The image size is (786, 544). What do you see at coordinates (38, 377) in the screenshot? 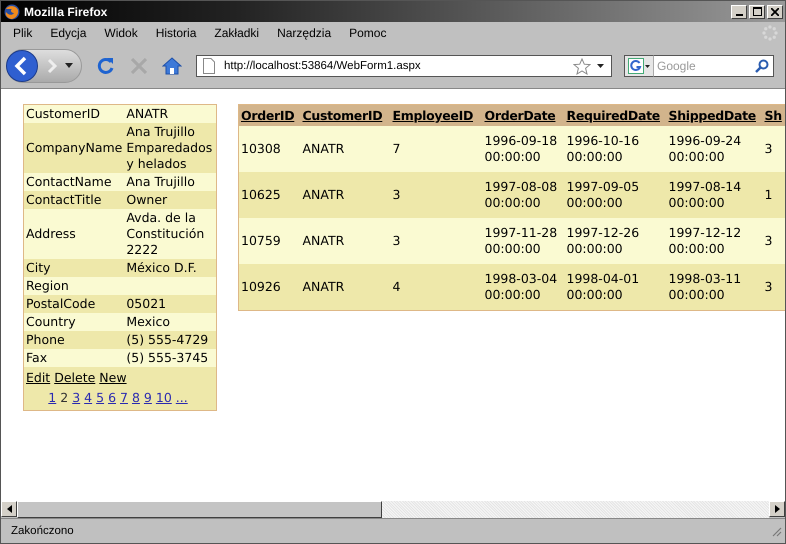
I see `action-link: Edit` at bounding box center [38, 377].